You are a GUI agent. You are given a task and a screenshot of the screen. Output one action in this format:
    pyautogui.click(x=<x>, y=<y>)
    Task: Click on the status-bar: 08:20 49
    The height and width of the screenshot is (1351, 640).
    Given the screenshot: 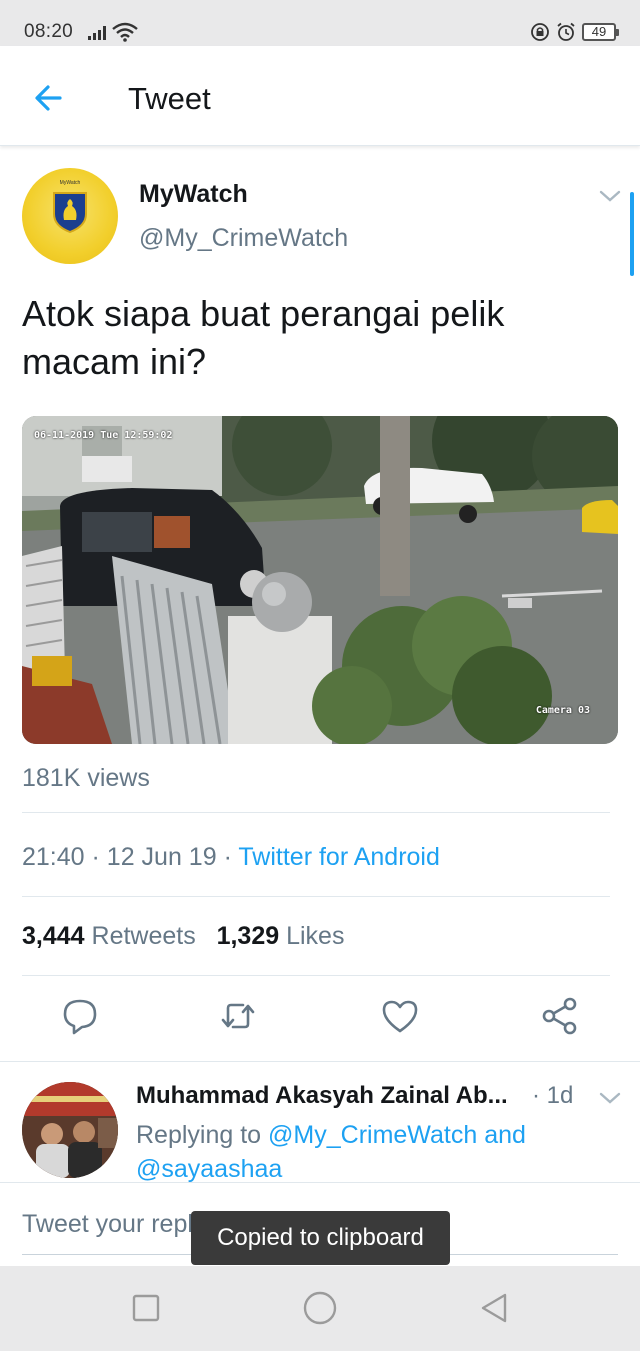 What is the action you would take?
    pyautogui.click(x=320, y=23)
    